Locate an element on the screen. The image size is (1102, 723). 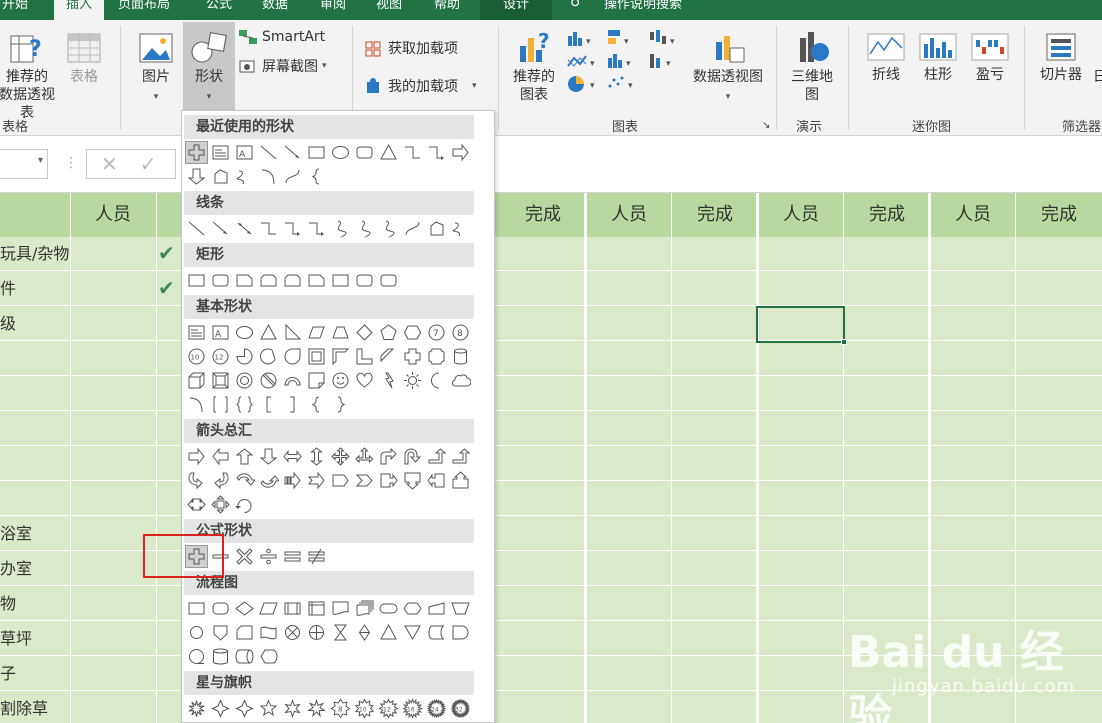
sparkline-line-button: 折线 is located at coordinates (886, 57).